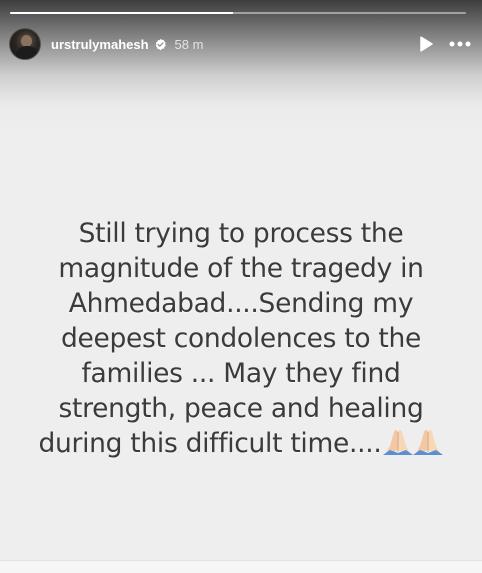 The width and height of the screenshot is (482, 573). Describe the element at coordinates (122, 13) in the screenshot. I see `story-progress-fill` at that location.